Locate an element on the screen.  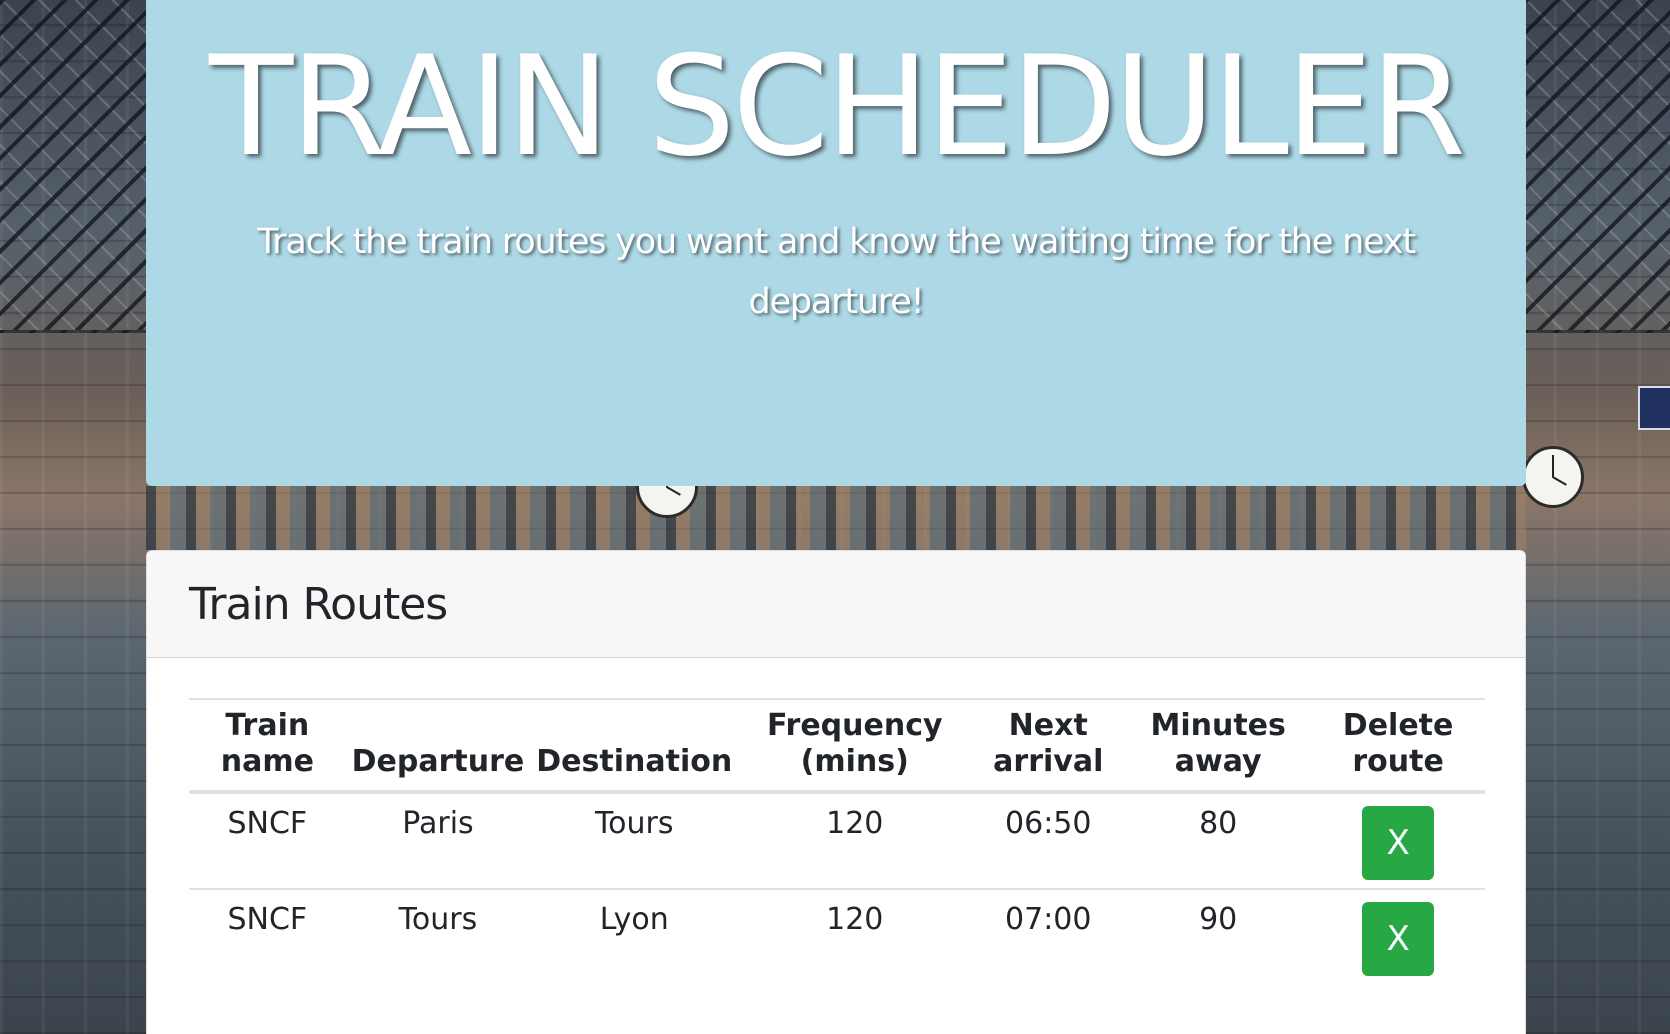
cell-departure: Paris is located at coordinates (438, 841).